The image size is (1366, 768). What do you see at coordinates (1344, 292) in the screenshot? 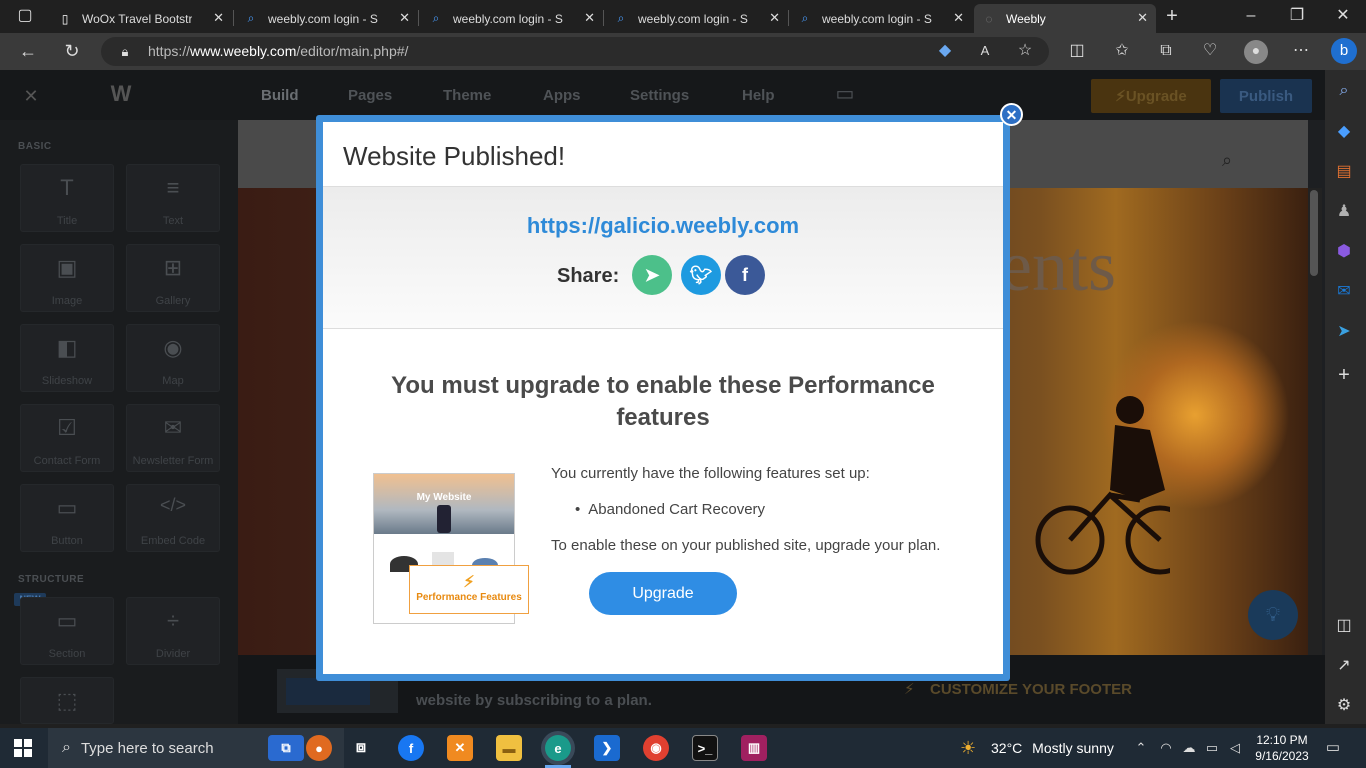
I see `outlook-icon: ✉` at bounding box center [1344, 292].